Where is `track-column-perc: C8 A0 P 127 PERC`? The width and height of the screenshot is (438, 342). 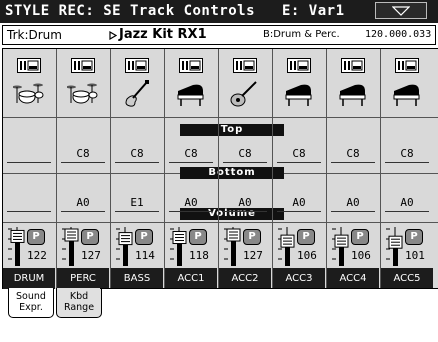 track-column-perc: C8 A0 P 127 PERC is located at coordinates (83, 169).